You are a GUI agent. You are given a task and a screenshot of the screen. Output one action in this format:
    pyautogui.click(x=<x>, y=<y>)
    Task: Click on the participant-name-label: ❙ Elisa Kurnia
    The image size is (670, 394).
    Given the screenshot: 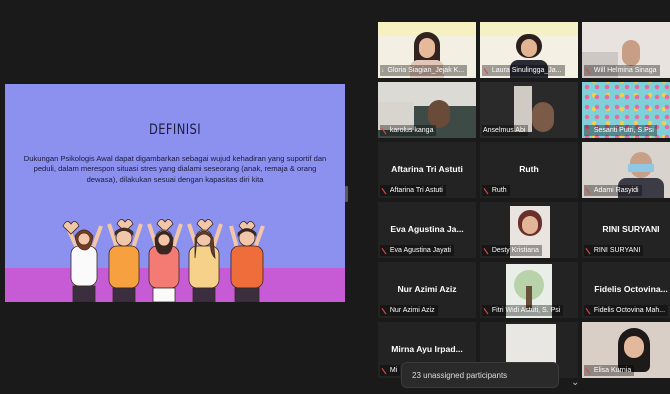 What is the action you would take?
    pyautogui.click(x=609, y=370)
    